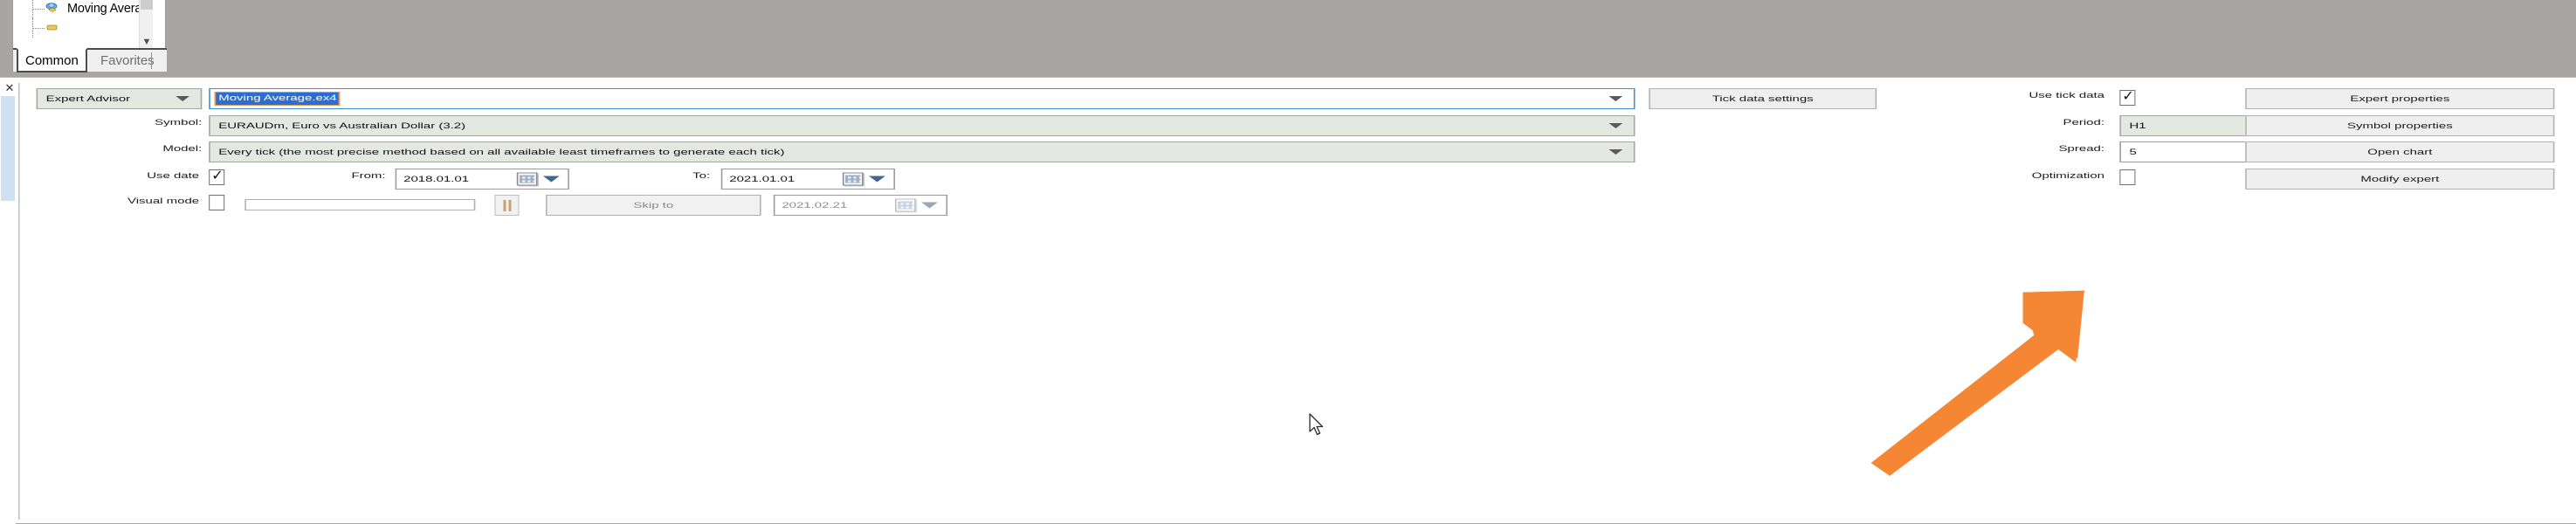 Image resolution: width=2576 pixels, height=524 pixels. What do you see at coordinates (90, 60) in the screenshot?
I see `navigator-tabstrip: Common Favorites` at bounding box center [90, 60].